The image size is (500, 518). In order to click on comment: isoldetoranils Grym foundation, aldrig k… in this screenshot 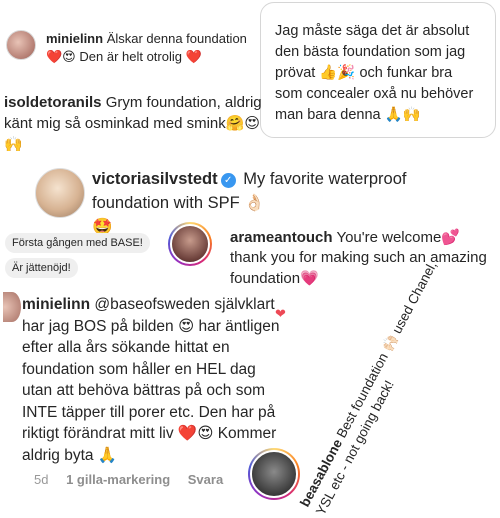, I will do `click(134, 123)`.